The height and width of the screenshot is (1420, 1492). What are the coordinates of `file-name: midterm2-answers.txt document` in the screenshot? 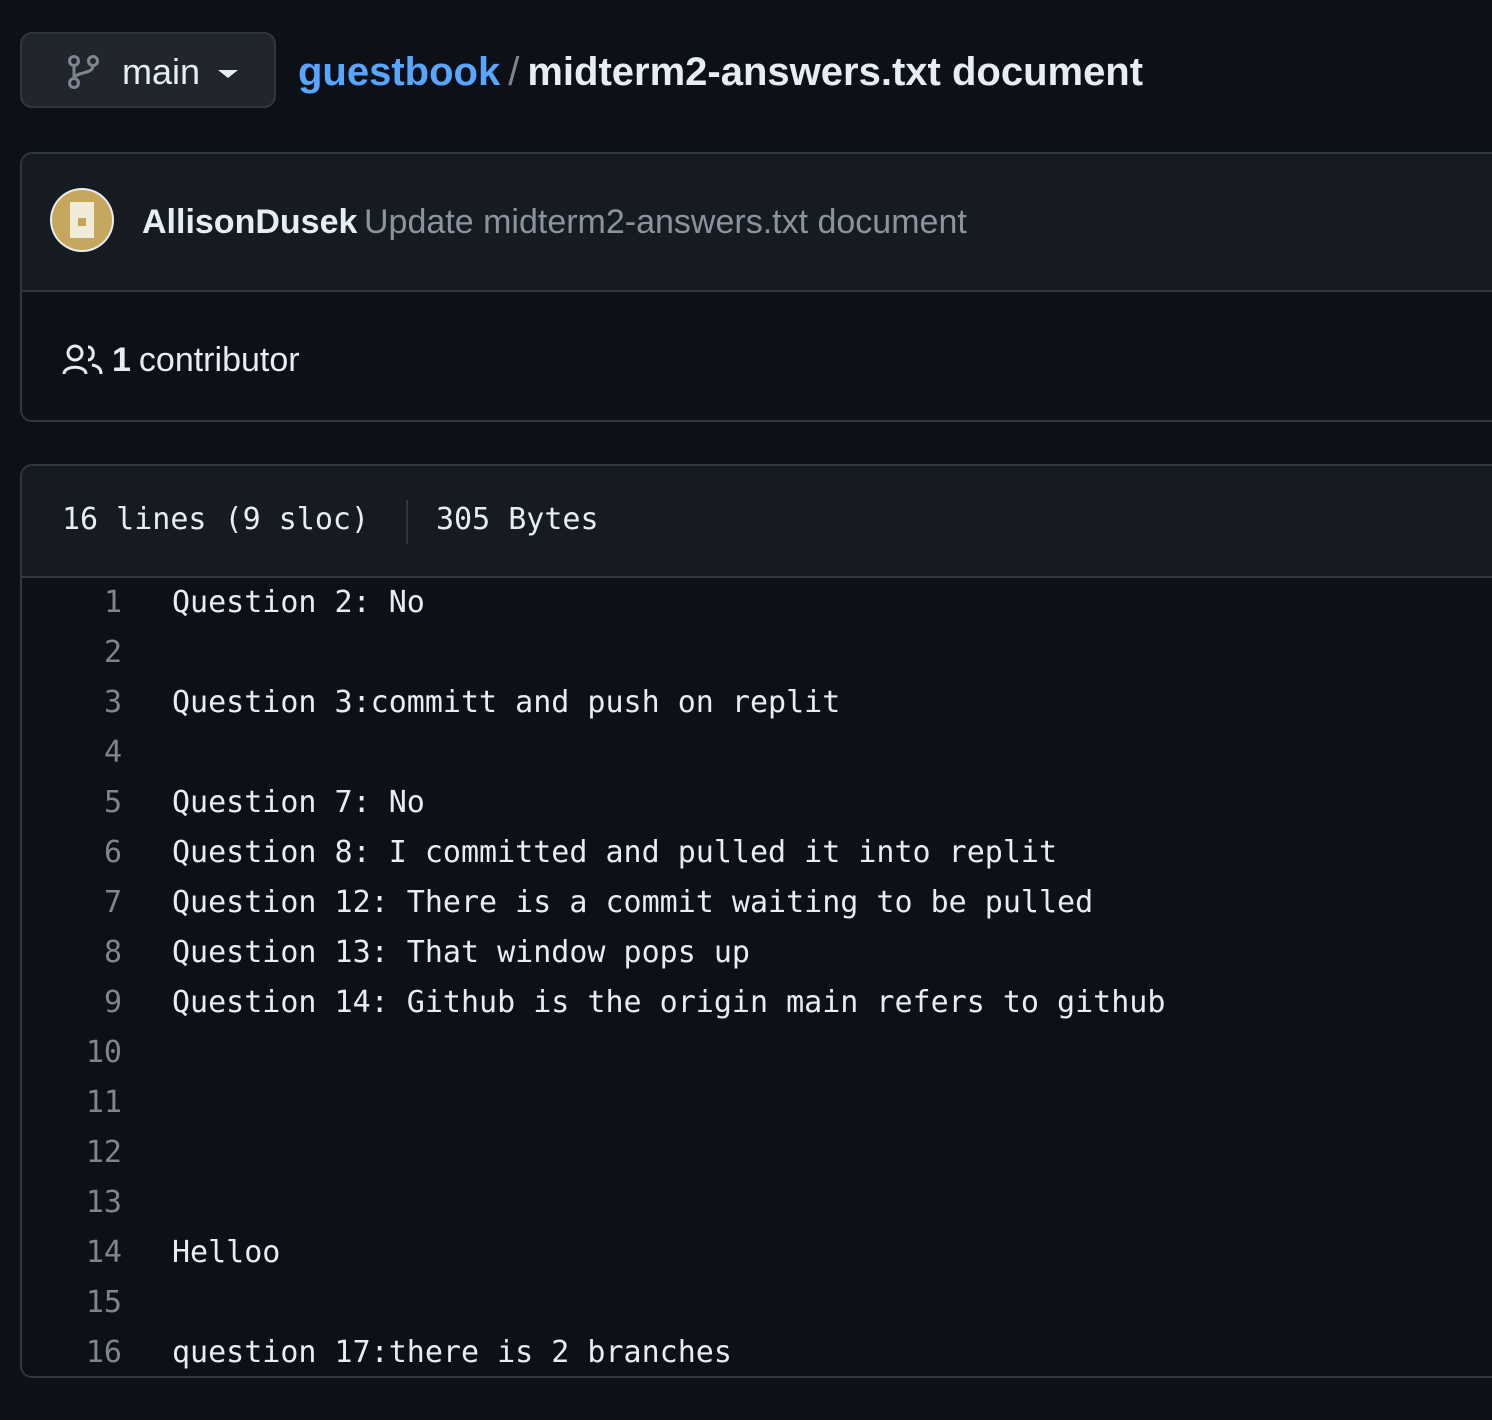 It's located at (835, 72).